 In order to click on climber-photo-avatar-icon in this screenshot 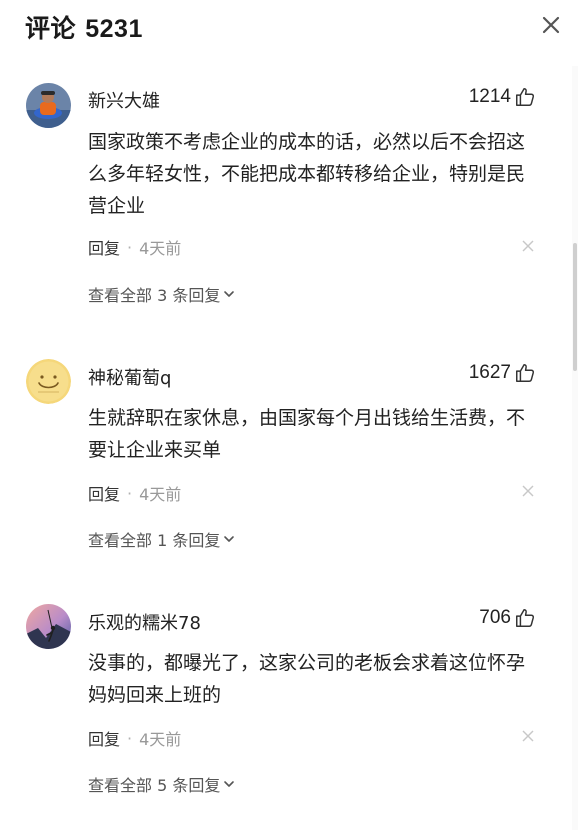, I will do `click(48, 626)`.